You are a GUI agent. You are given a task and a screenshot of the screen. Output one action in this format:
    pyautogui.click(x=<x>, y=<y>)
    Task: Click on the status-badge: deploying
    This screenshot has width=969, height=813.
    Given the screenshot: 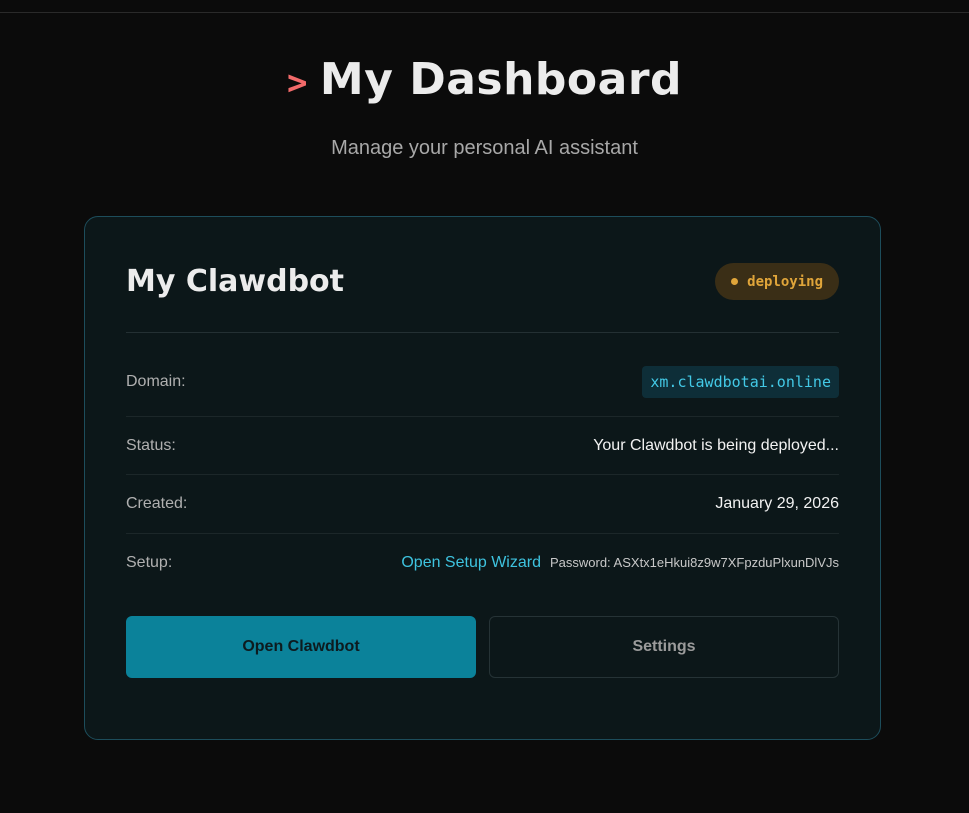 What is the action you would take?
    pyautogui.click(x=777, y=281)
    